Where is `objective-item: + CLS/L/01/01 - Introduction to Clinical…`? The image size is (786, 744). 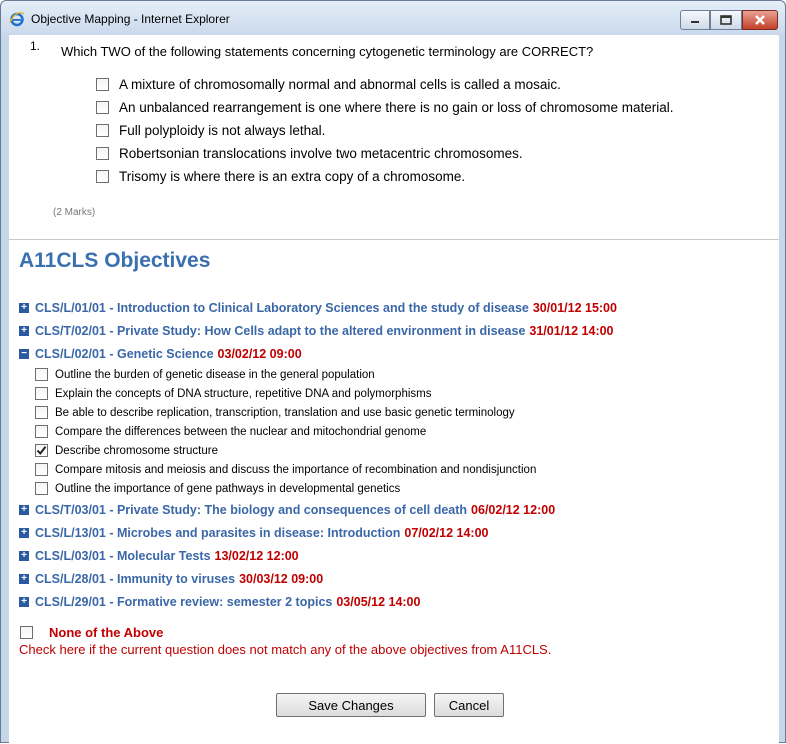 objective-item: + CLS/L/01/01 - Introduction to Clinical… is located at coordinates (396, 307).